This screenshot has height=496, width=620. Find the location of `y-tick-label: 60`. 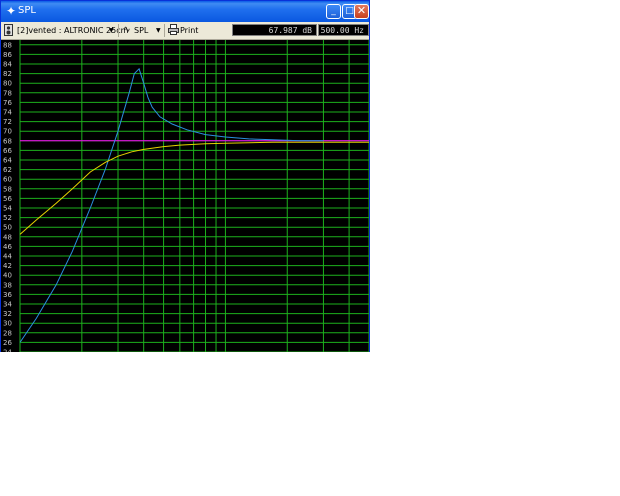

y-tick-label: 60 is located at coordinates (7, 180).